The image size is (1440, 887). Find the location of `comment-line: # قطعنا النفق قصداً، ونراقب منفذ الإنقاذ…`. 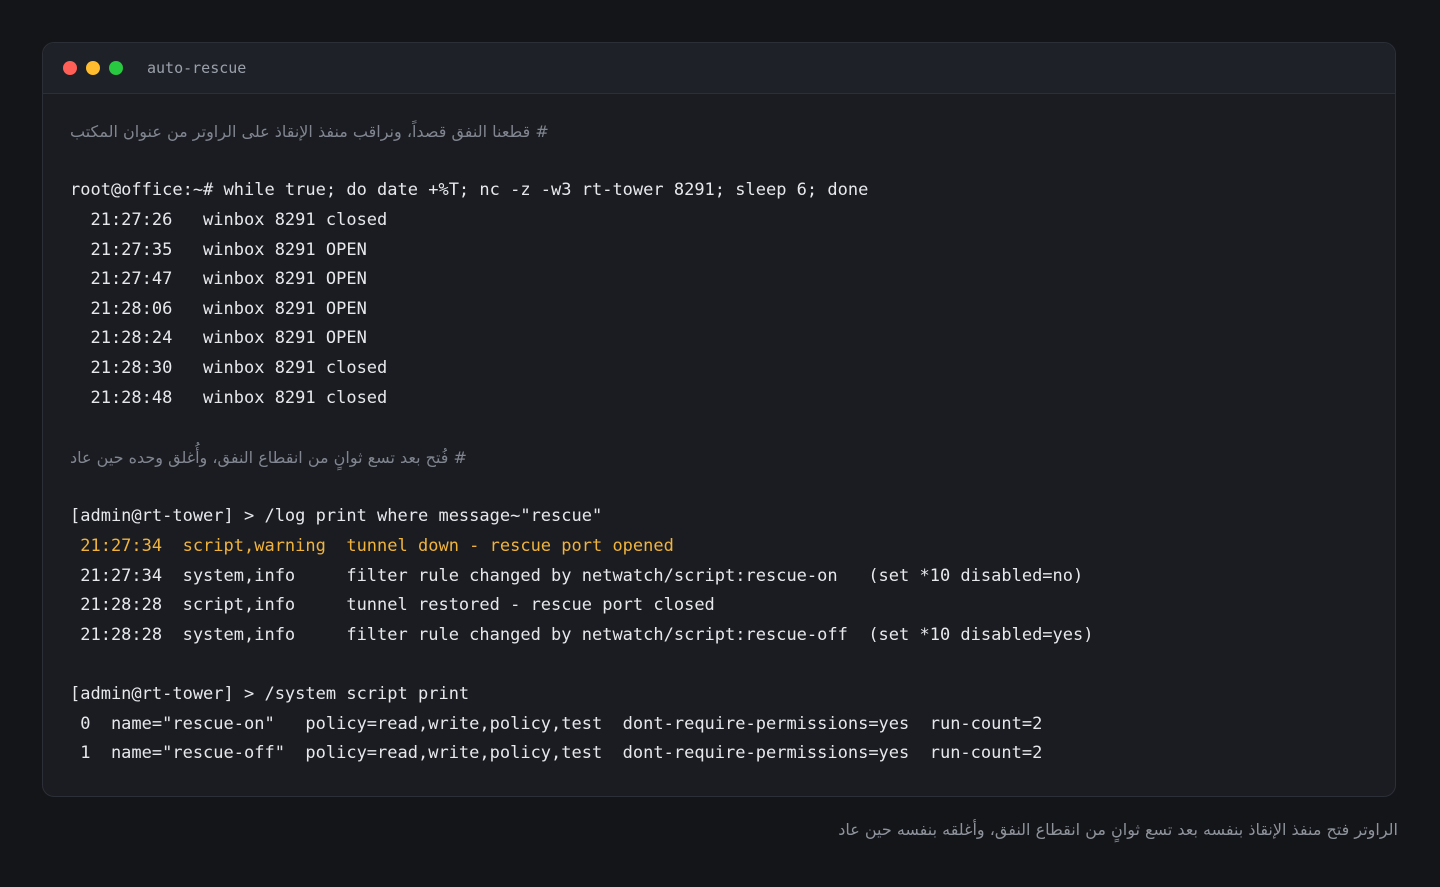

comment-line: # قطعنا النفق قصداً، ونراقب منفذ الإنقاذ… is located at coordinates (309, 131).